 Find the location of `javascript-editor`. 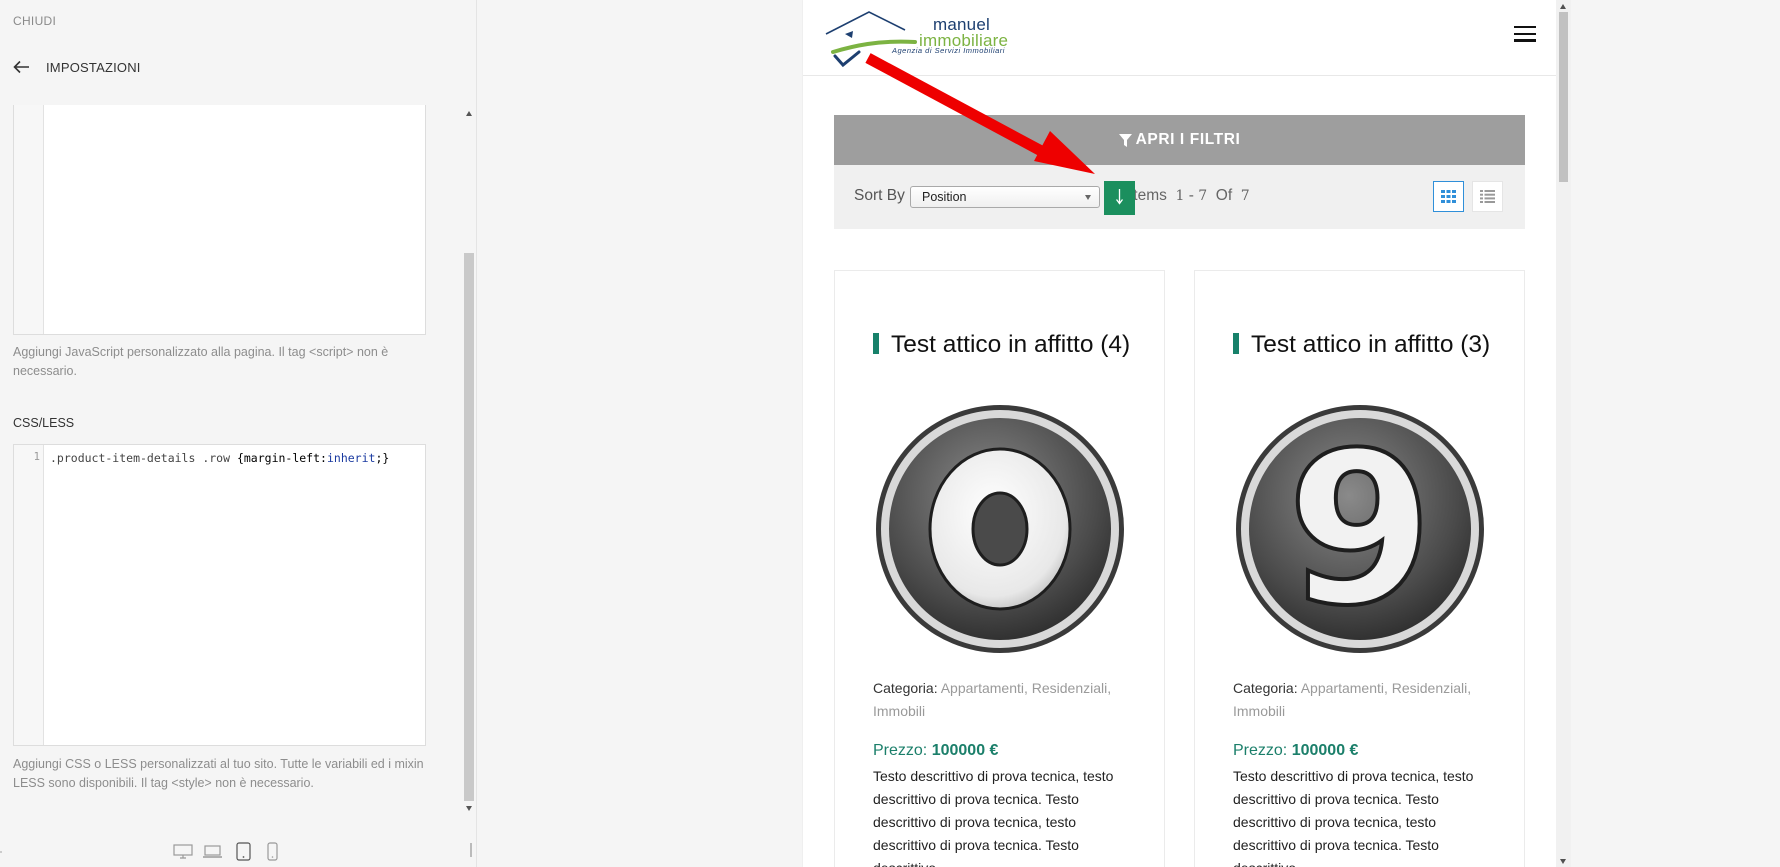

javascript-editor is located at coordinates (219, 220).